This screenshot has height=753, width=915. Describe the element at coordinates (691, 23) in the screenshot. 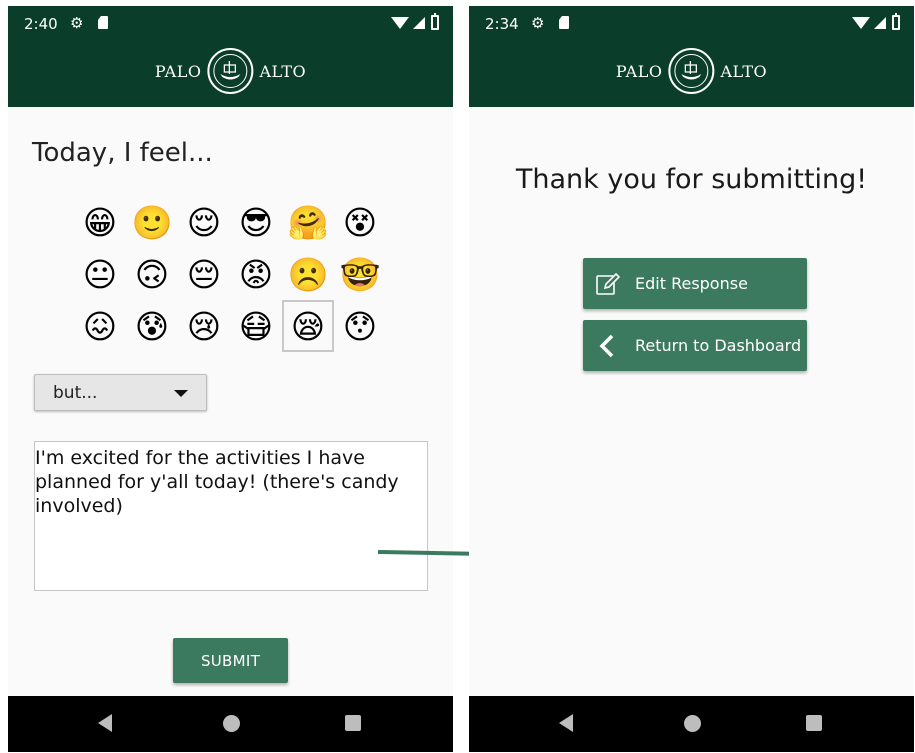

I see `status-bar: 2:34 ⚙` at that location.